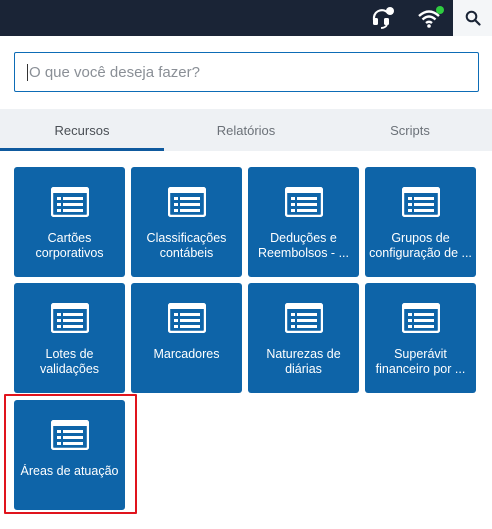 This screenshot has height=529, width=492. What do you see at coordinates (431, 18) in the screenshot?
I see `wifi-icon` at bounding box center [431, 18].